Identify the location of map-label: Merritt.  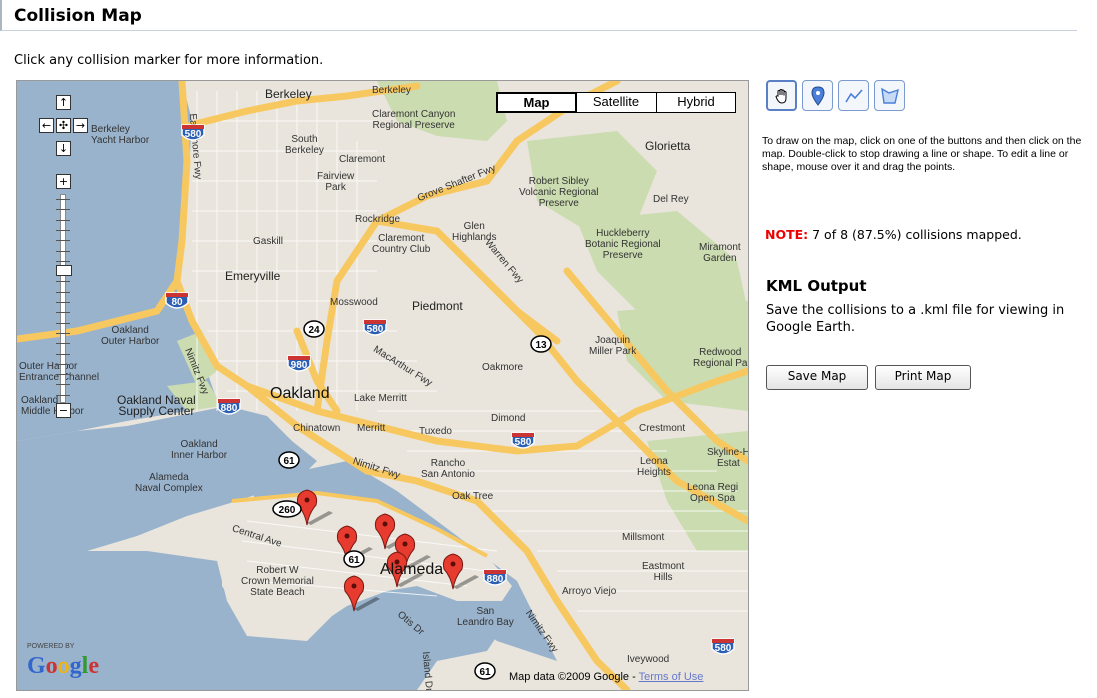
(371, 428).